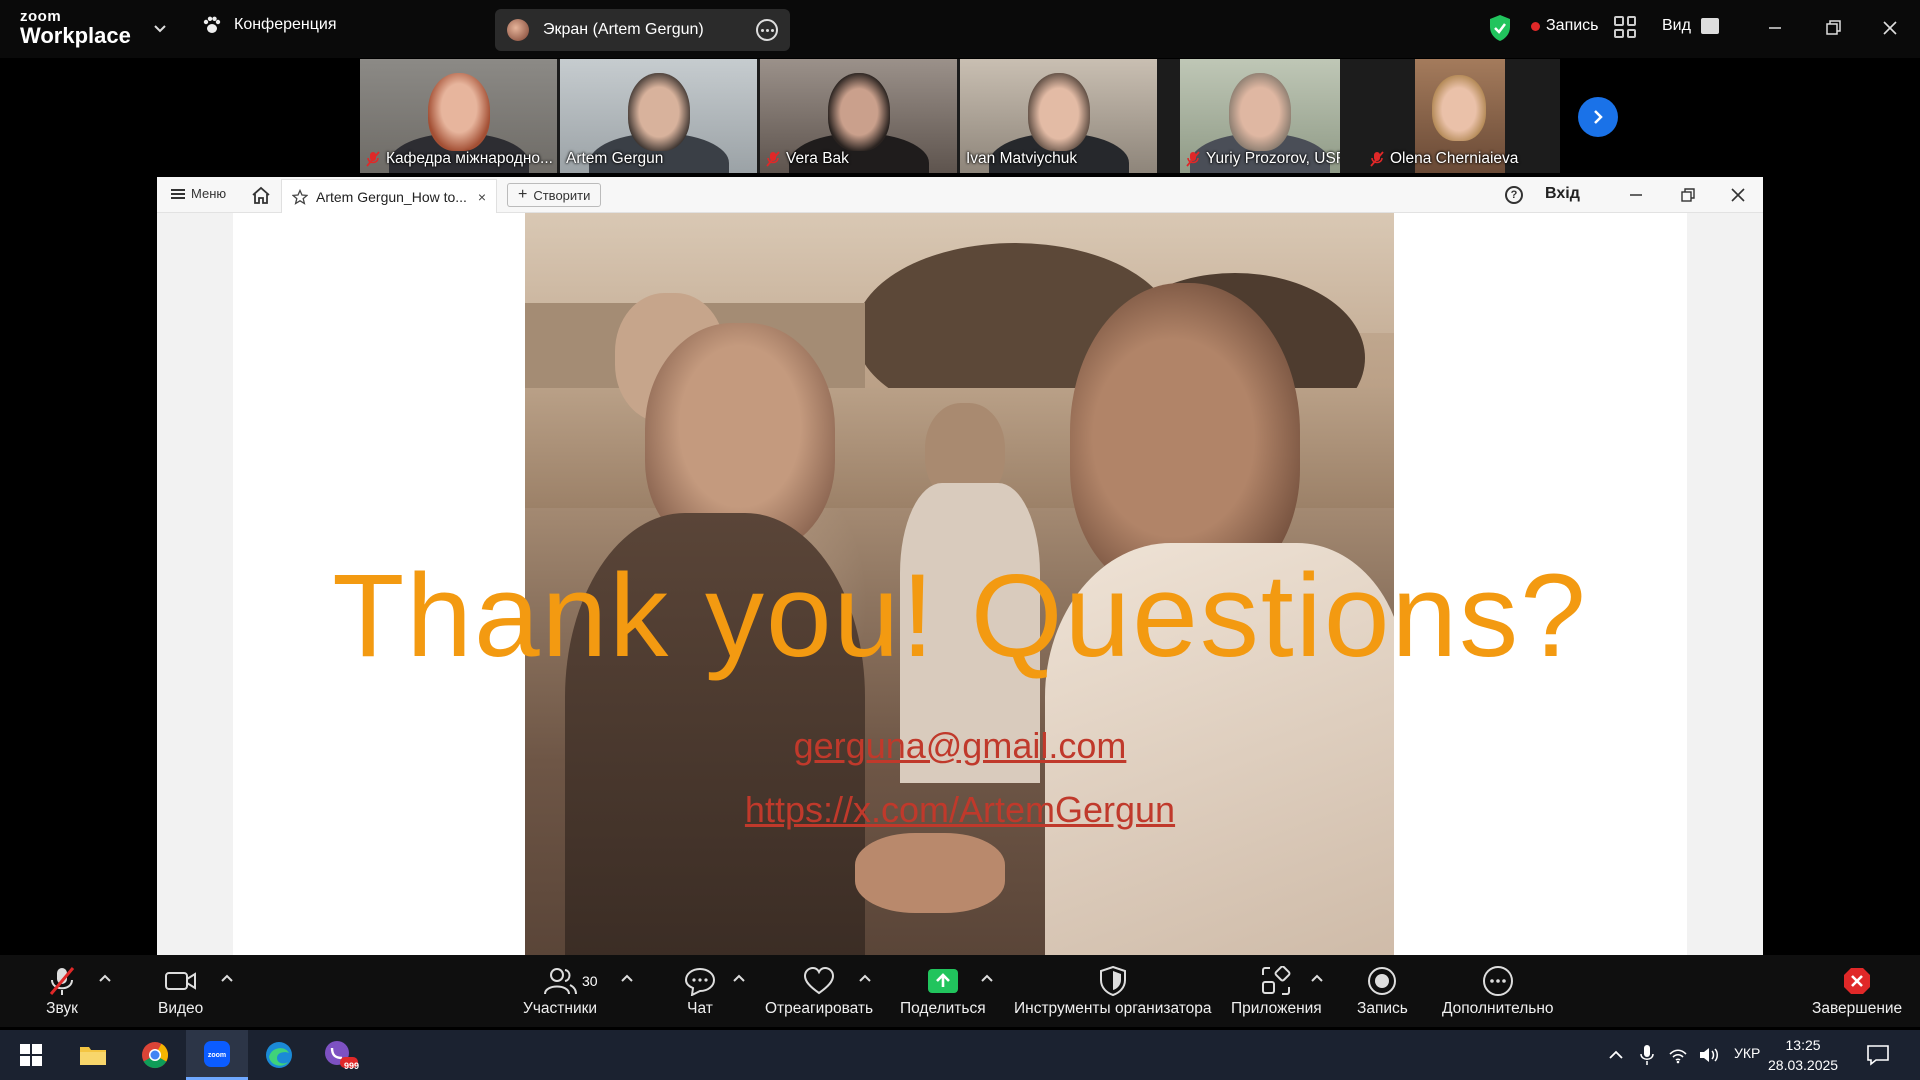 The height and width of the screenshot is (1080, 1920). Describe the element at coordinates (767, 30) in the screenshot. I see `more-options-icon` at that location.